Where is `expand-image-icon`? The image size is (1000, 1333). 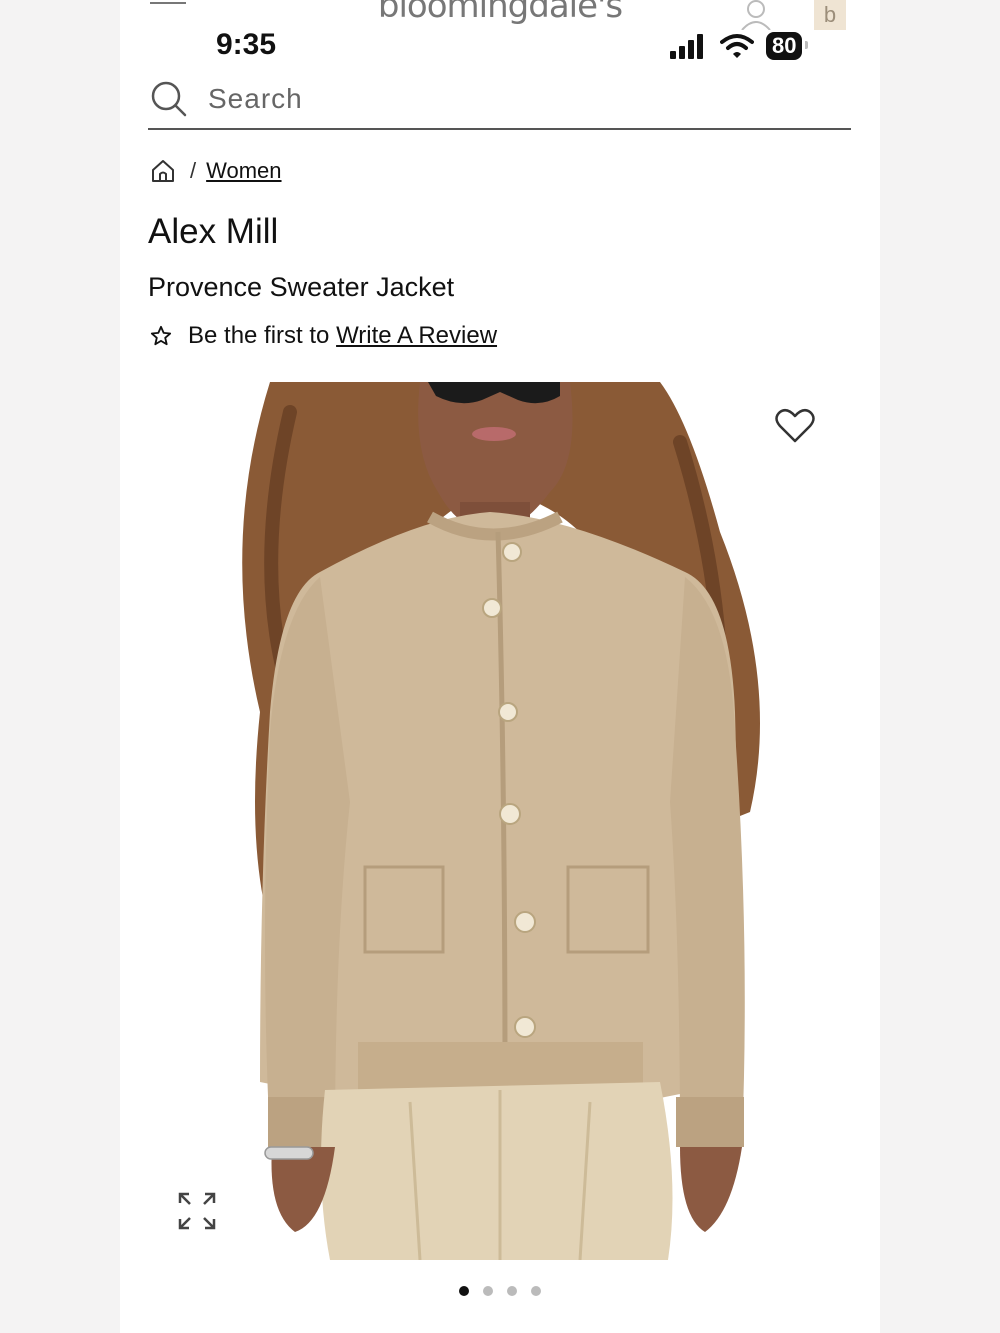 expand-image-icon is located at coordinates (197, 1211).